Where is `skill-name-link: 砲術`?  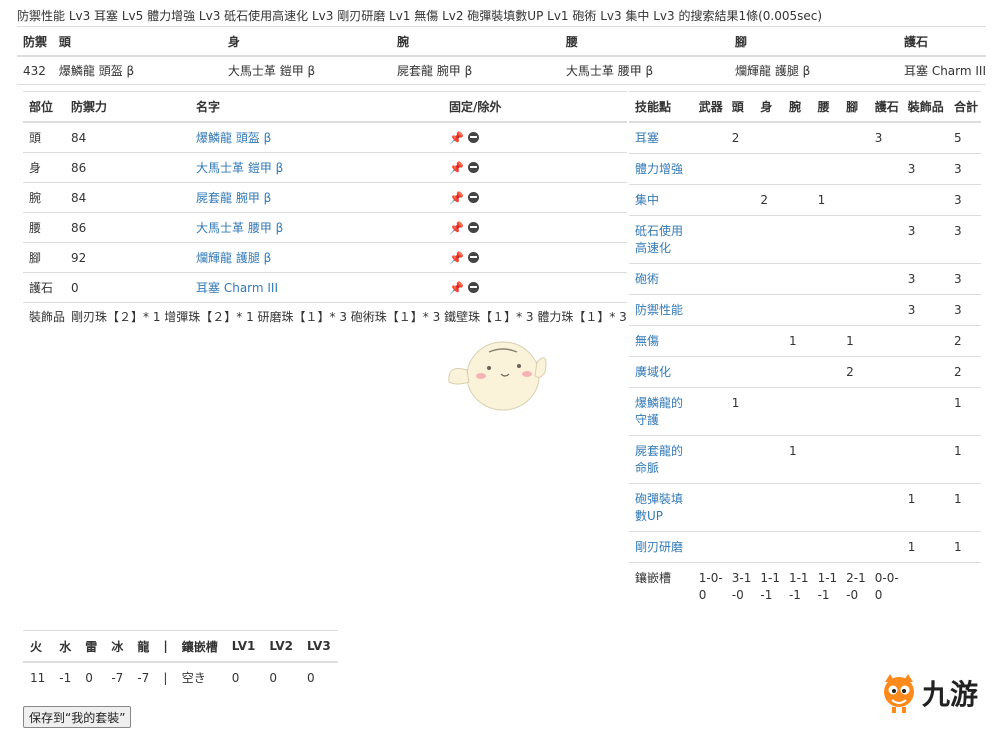 skill-name-link: 砲術 is located at coordinates (647, 279).